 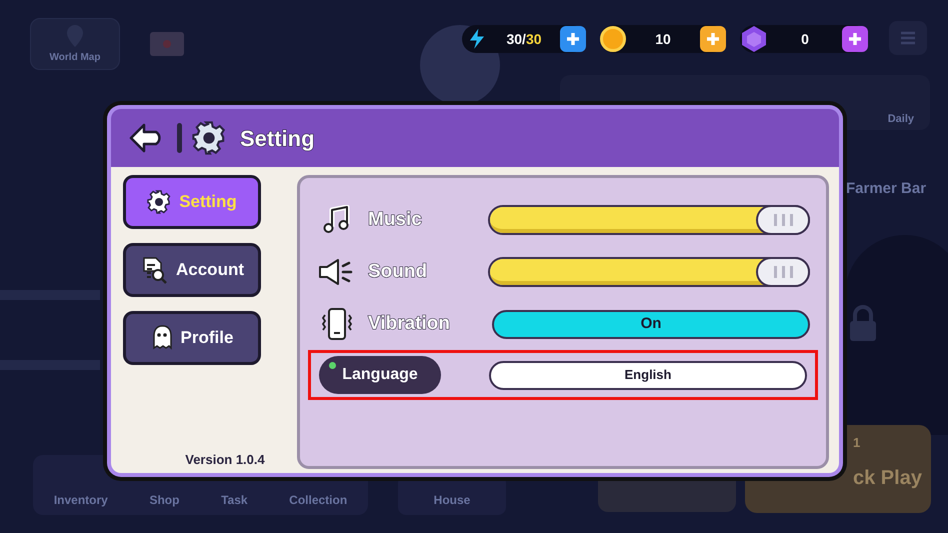 I want to click on area-title: Farmer Bar, so click(x=886, y=189).